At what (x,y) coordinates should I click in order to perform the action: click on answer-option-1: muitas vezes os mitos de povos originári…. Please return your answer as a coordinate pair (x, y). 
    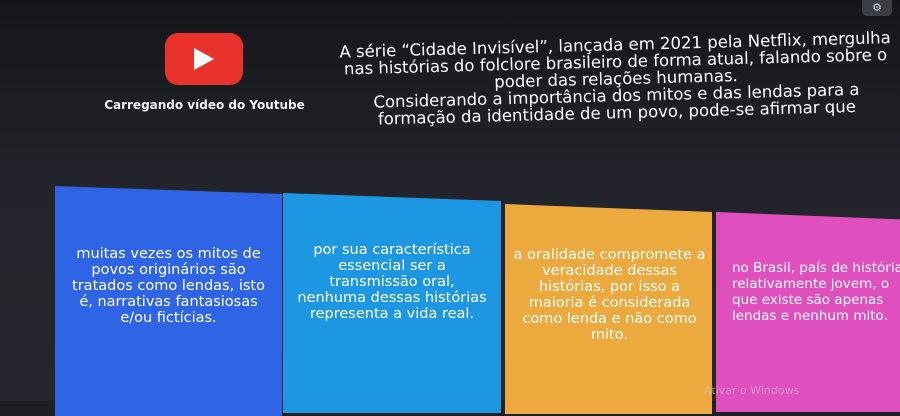
    Looking at the image, I should click on (168, 301).